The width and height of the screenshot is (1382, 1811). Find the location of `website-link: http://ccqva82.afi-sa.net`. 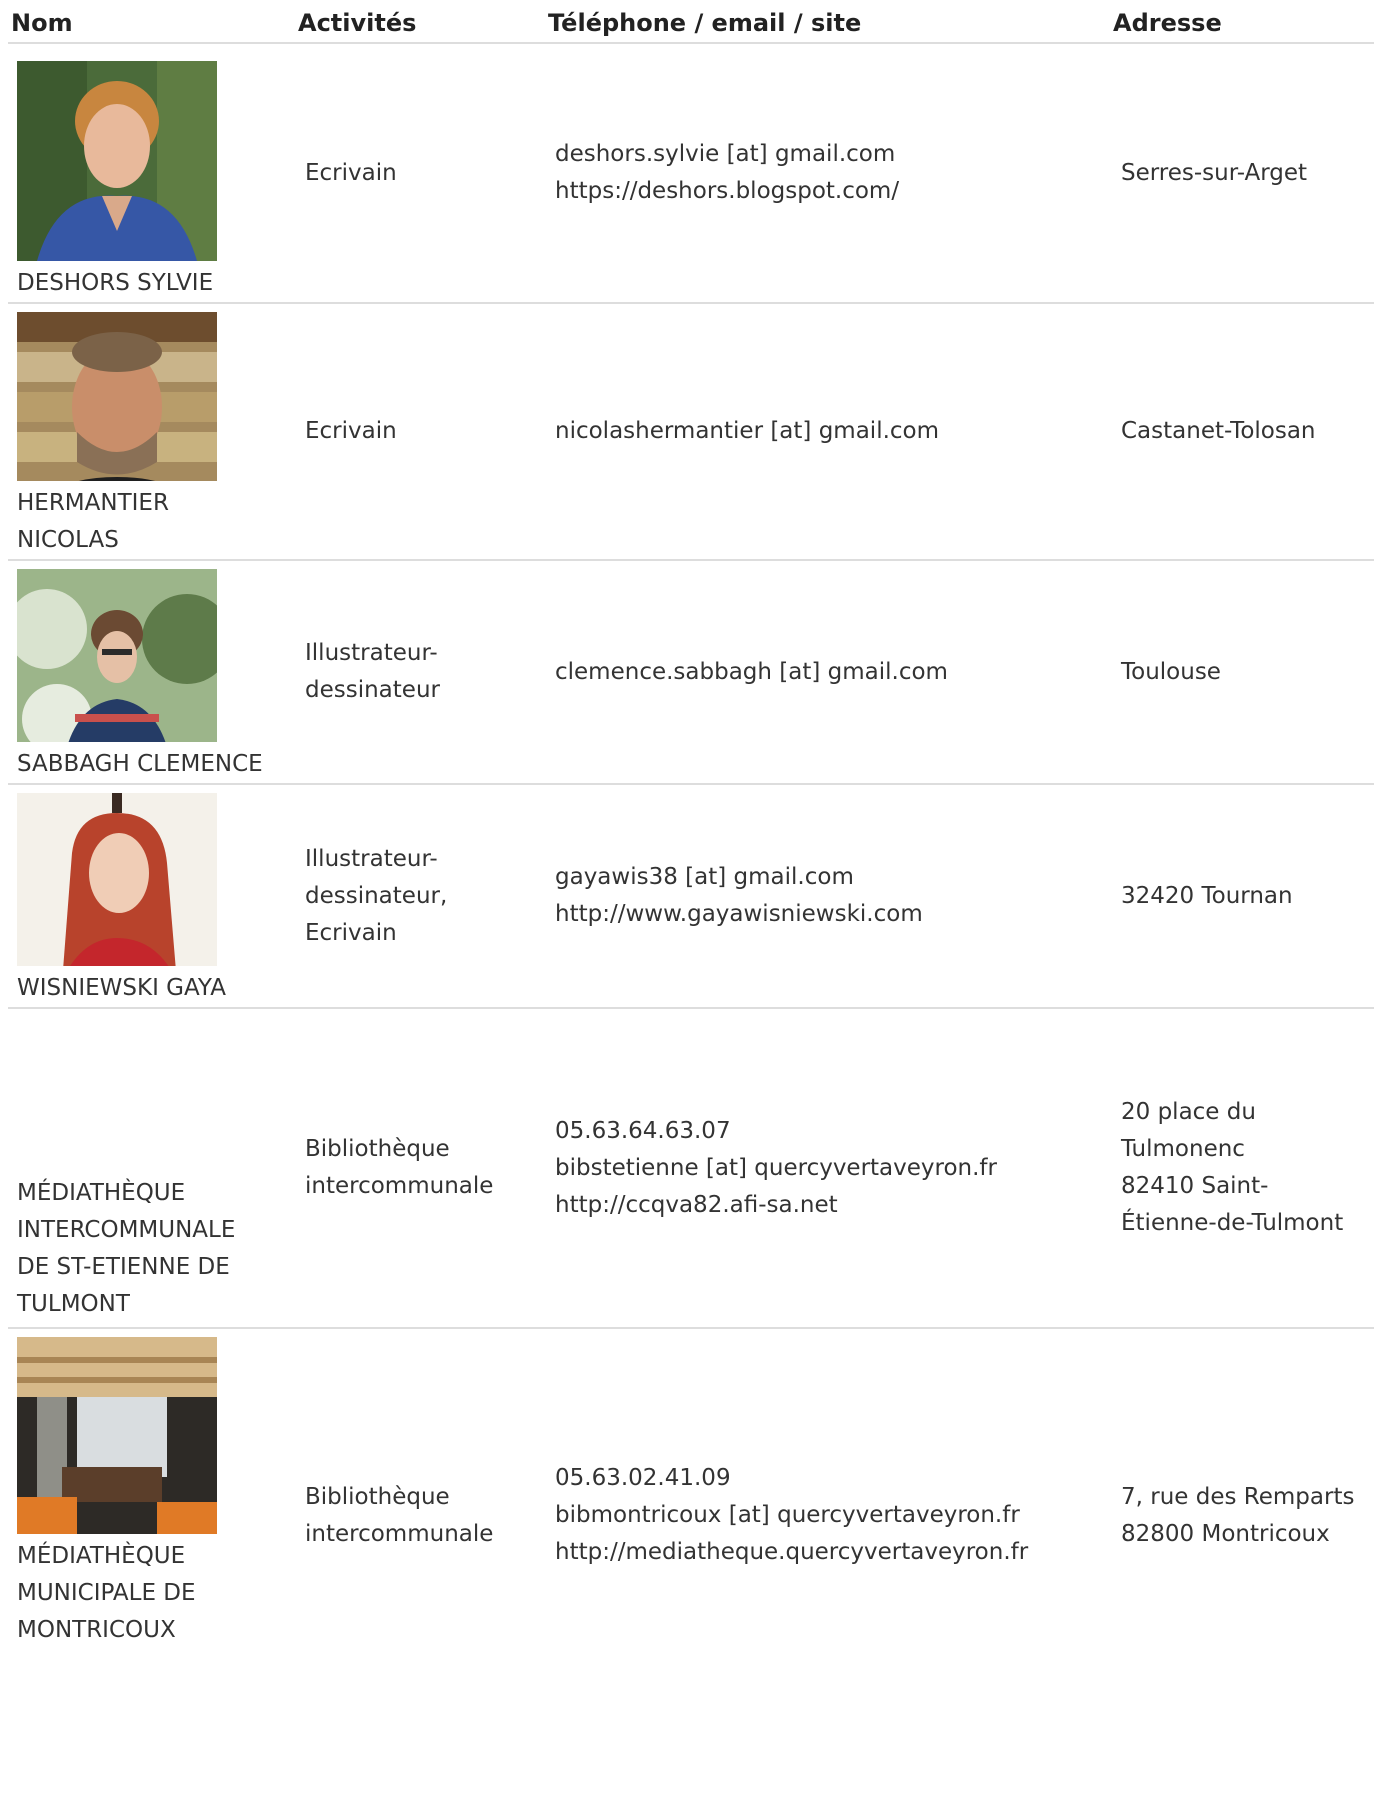

website-link: http://ccqva82.afi-sa.net is located at coordinates (834, 1205).